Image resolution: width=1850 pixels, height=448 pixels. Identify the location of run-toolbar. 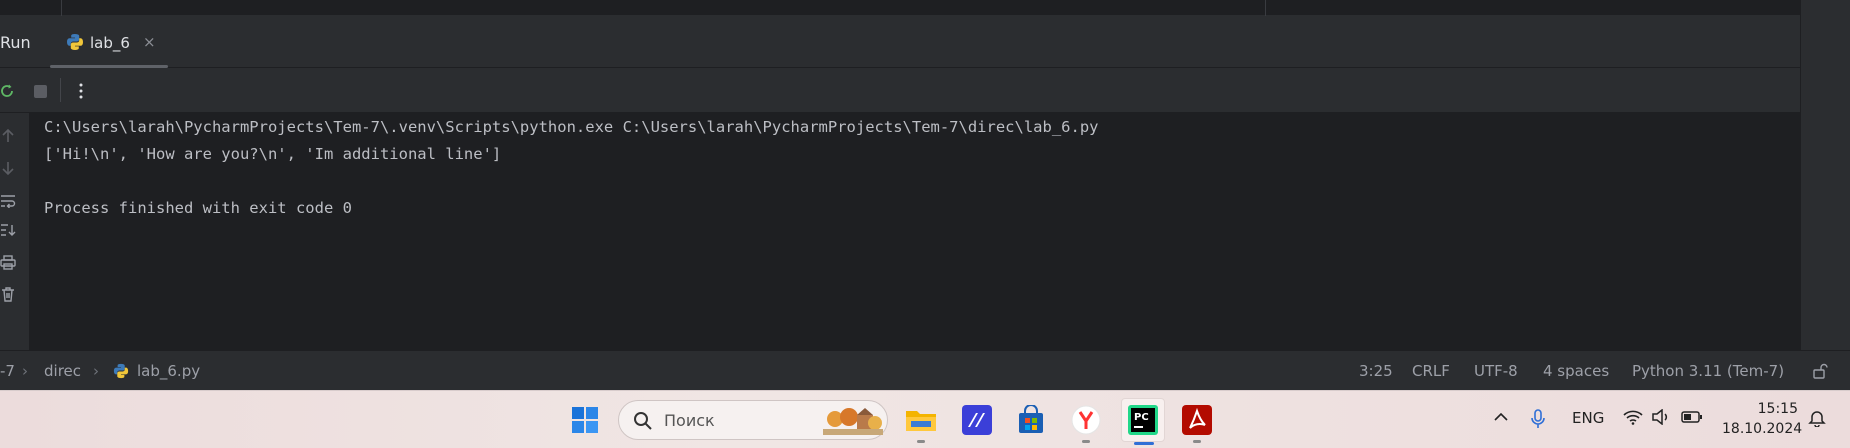
(900, 90).